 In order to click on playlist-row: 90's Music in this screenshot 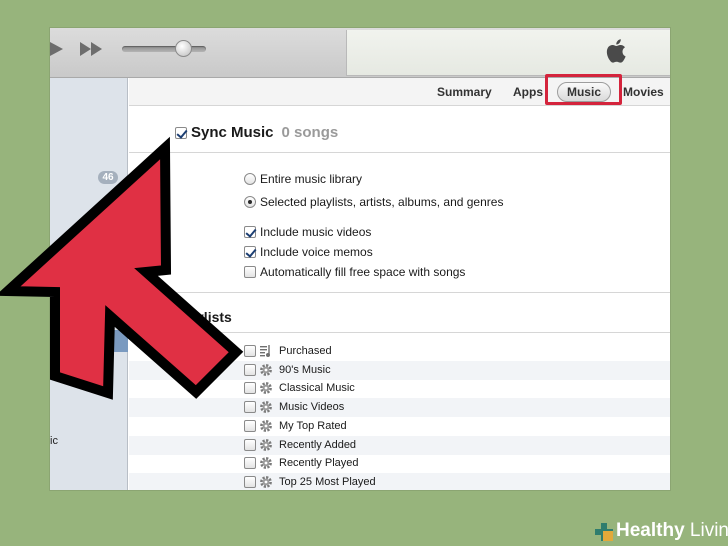, I will do `click(399, 370)`.